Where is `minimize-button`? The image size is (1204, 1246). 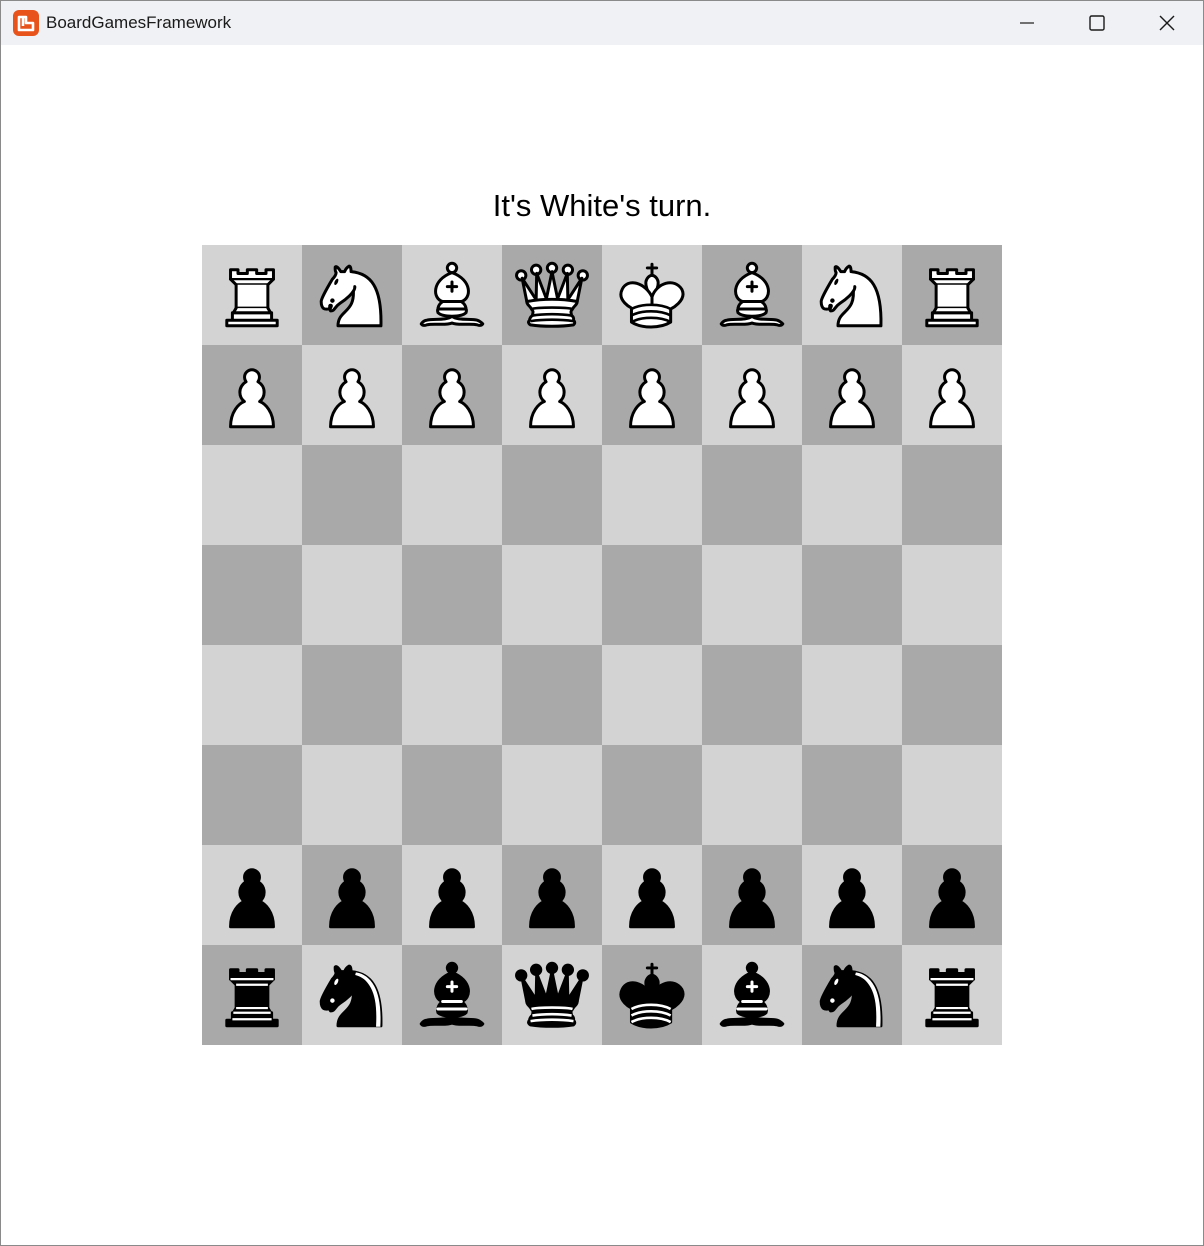
minimize-button is located at coordinates (1027, 23).